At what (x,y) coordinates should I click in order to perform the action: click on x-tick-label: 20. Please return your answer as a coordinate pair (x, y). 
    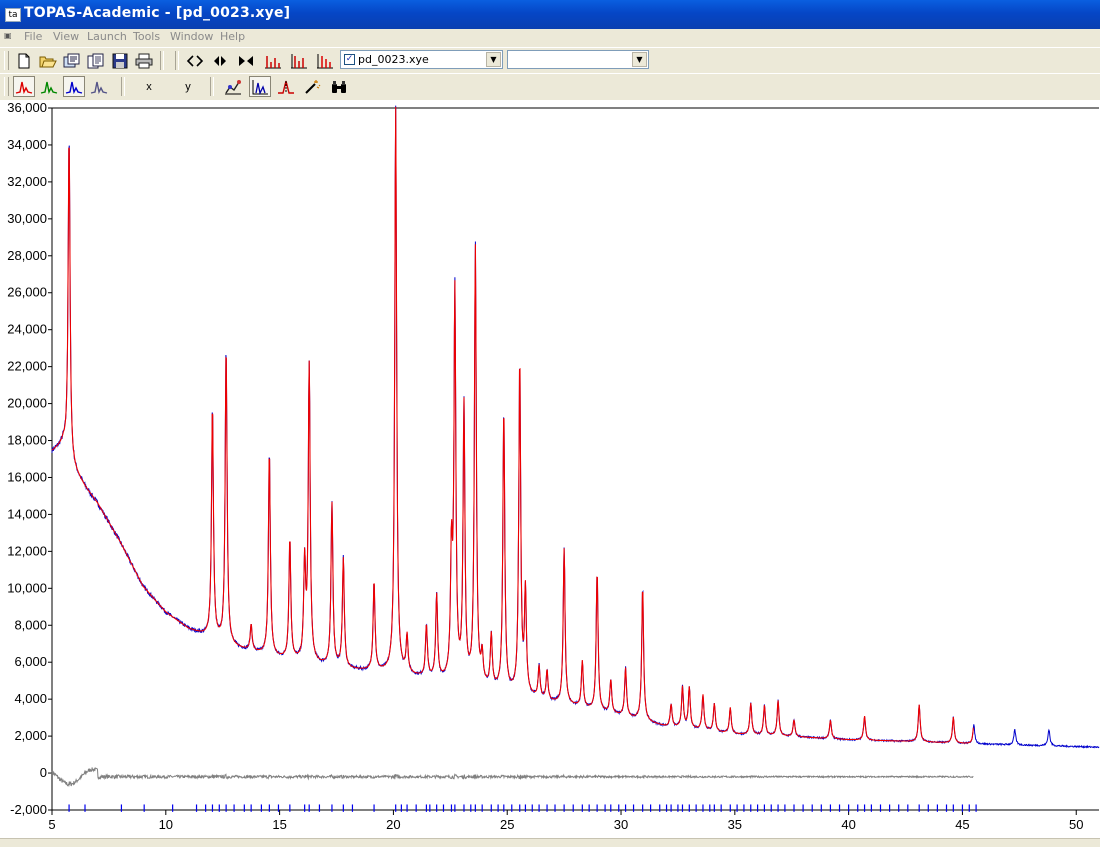
    Looking at the image, I should click on (393, 824).